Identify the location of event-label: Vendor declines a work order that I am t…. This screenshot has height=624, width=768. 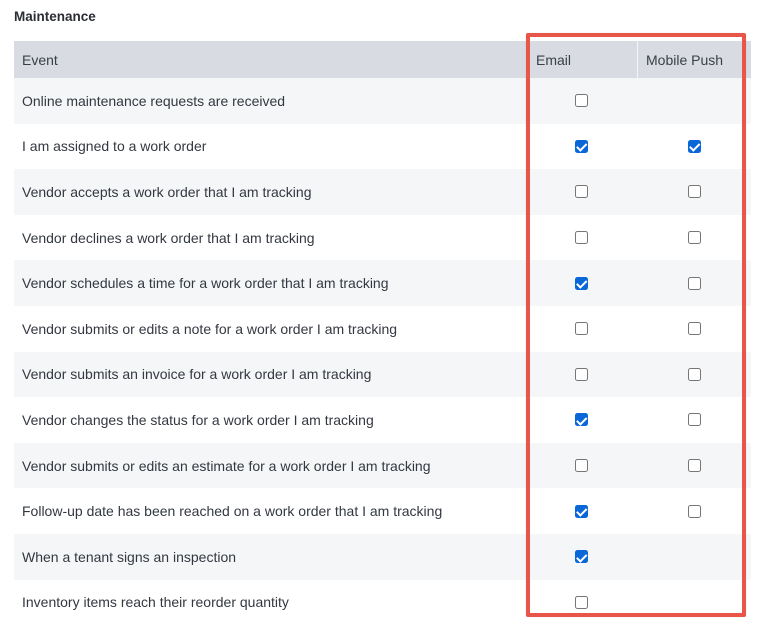
(168, 237).